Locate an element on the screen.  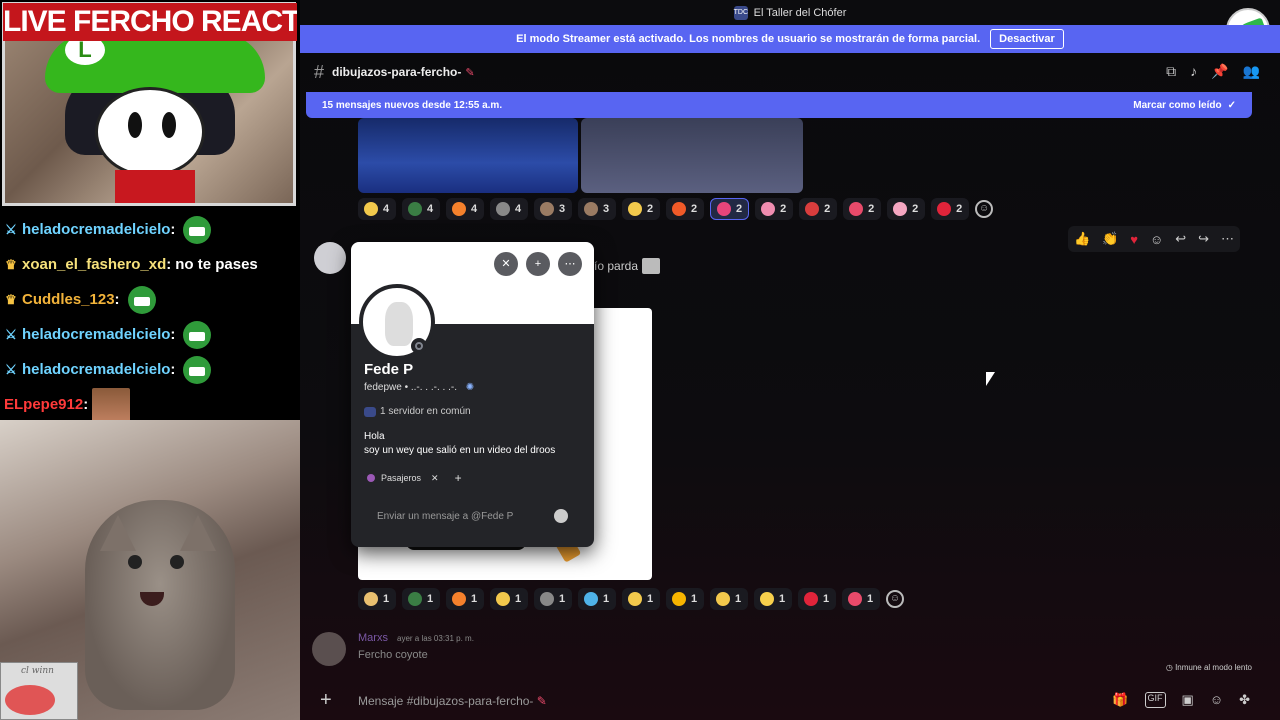
reaction-count: 2 is located at coordinates (827, 209).